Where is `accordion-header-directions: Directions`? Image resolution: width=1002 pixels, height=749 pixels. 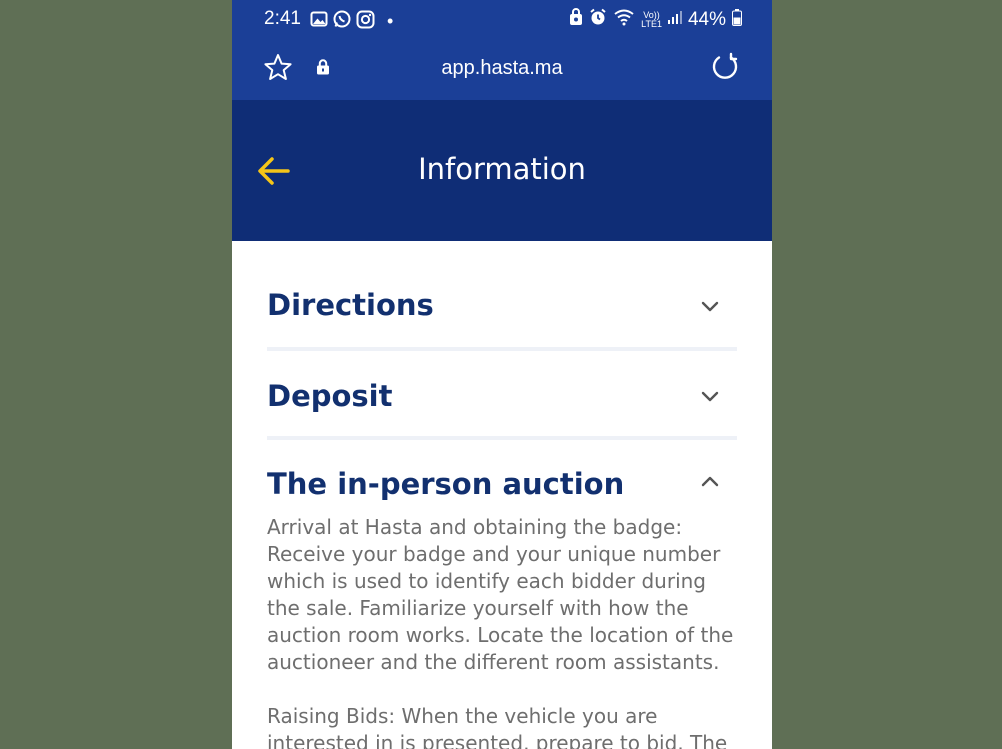
accordion-header-directions: Directions is located at coordinates (502, 294).